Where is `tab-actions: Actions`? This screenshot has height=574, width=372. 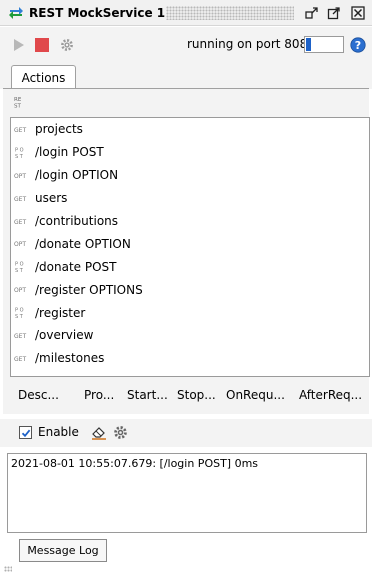
tab-actions: Actions is located at coordinates (43, 77).